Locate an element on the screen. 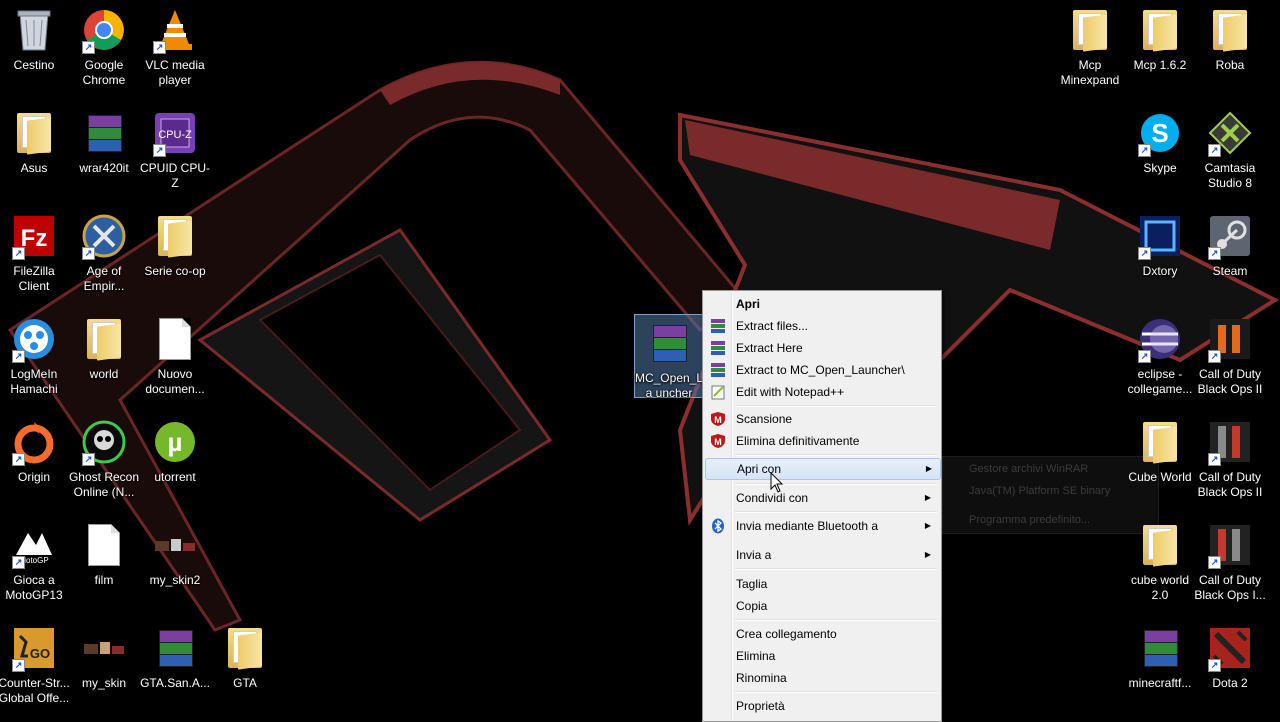 Image resolution: width=1280 pixels, height=722 pixels. menu-item-rinomina: Rinomina is located at coordinates (822, 678).